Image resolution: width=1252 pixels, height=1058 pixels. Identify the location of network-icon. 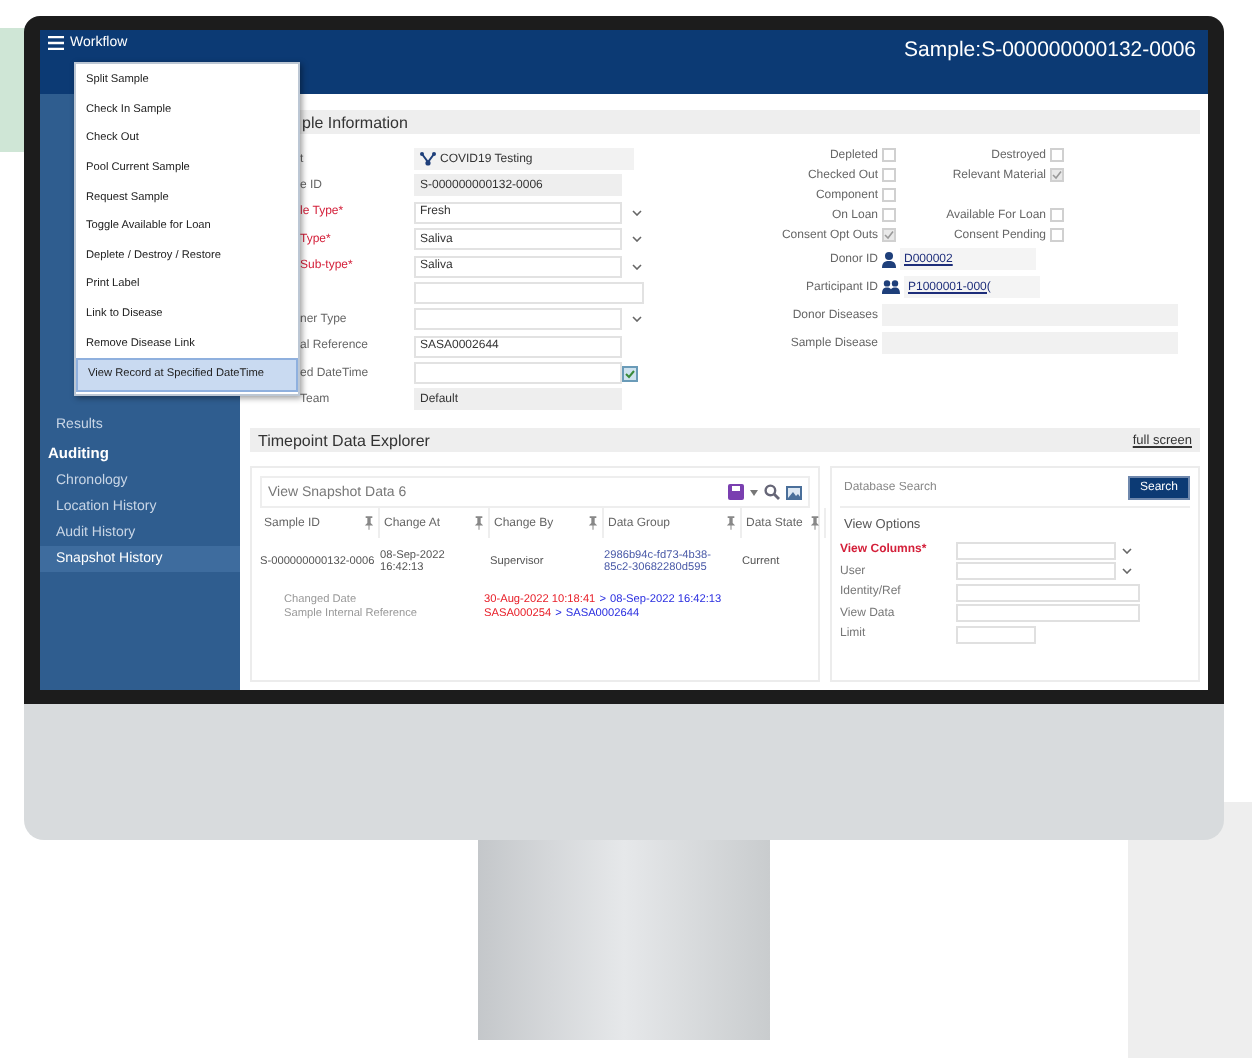
(428, 159).